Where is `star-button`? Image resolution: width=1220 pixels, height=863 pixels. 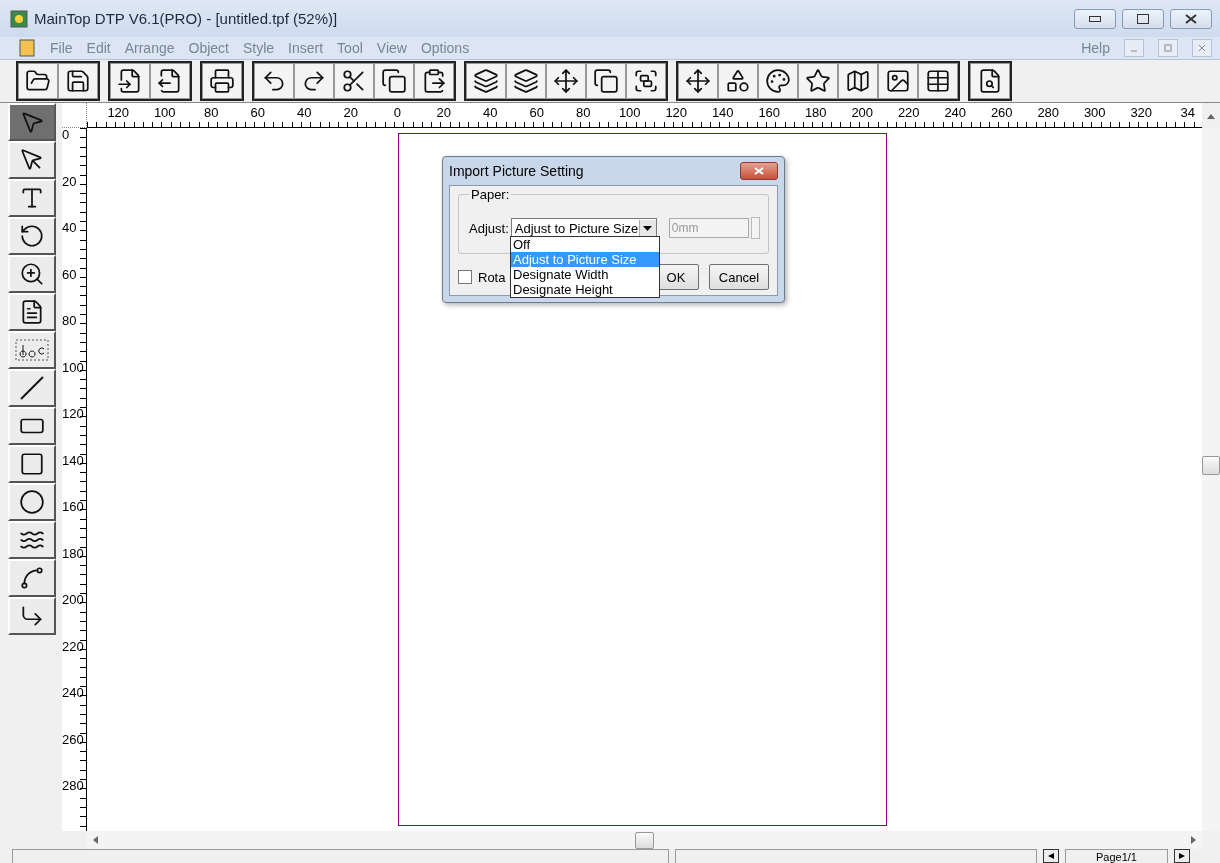
star-button is located at coordinates (818, 81).